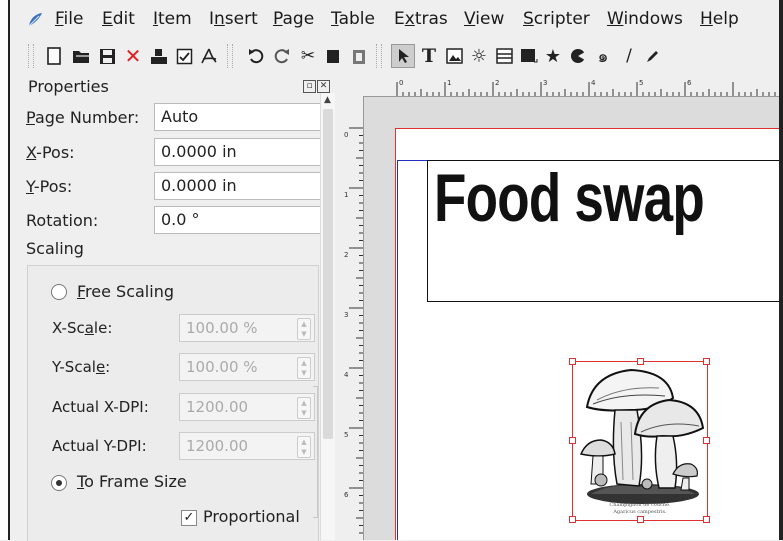 Image resolution: width=783 pixels, height=541 pixels. Describe the element at coordinates (353, 330) in the screenshot. I see `vertical-ruler-ticks: 01234567` at that location.